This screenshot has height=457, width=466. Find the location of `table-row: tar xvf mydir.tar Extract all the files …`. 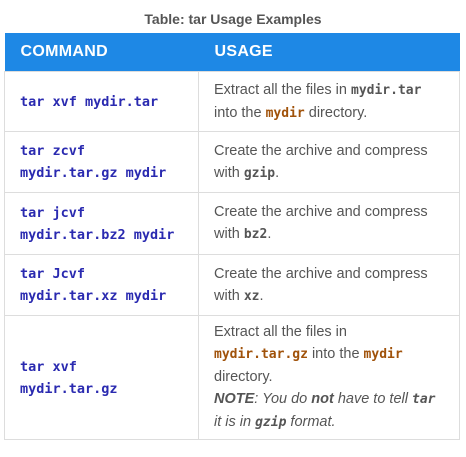

table-row: tar xvf mydir.tar Extract all the files … is located at coordinates (232, 101).